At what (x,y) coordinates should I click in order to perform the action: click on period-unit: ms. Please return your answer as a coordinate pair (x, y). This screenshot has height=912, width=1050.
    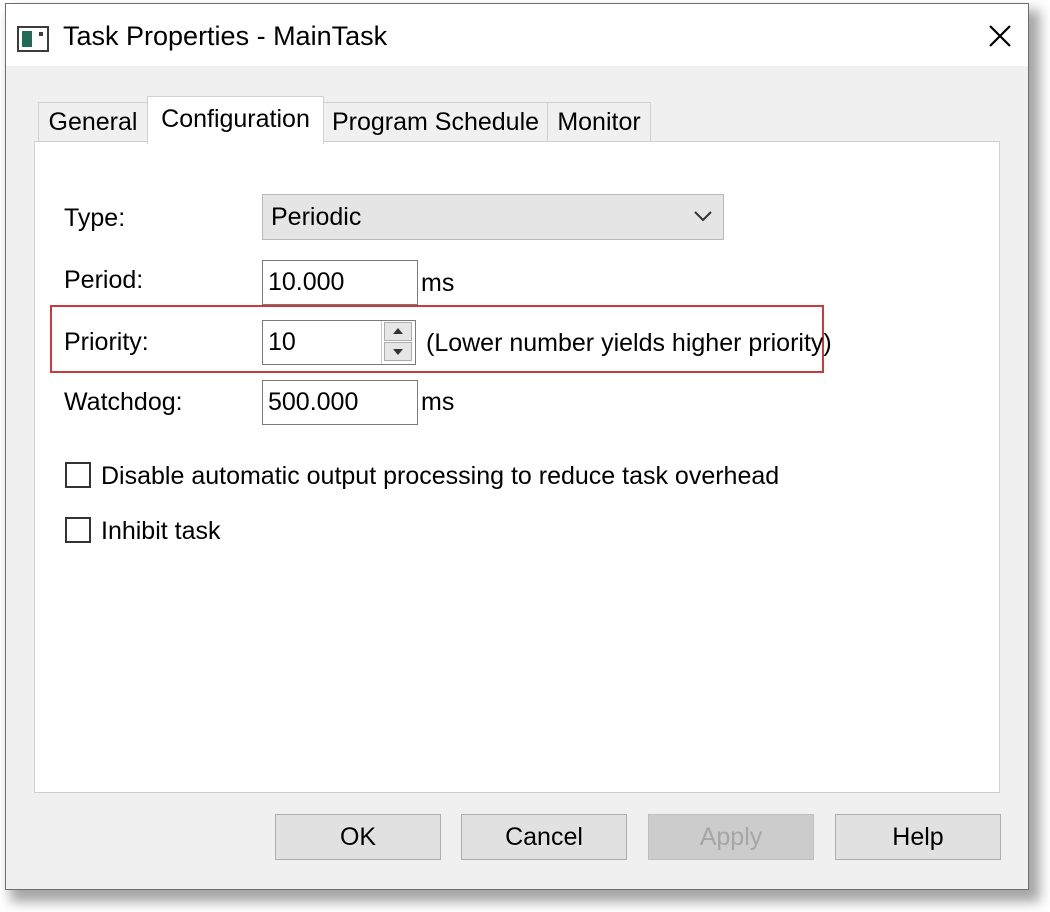
    Looking at the image, I should click on (438, 283).